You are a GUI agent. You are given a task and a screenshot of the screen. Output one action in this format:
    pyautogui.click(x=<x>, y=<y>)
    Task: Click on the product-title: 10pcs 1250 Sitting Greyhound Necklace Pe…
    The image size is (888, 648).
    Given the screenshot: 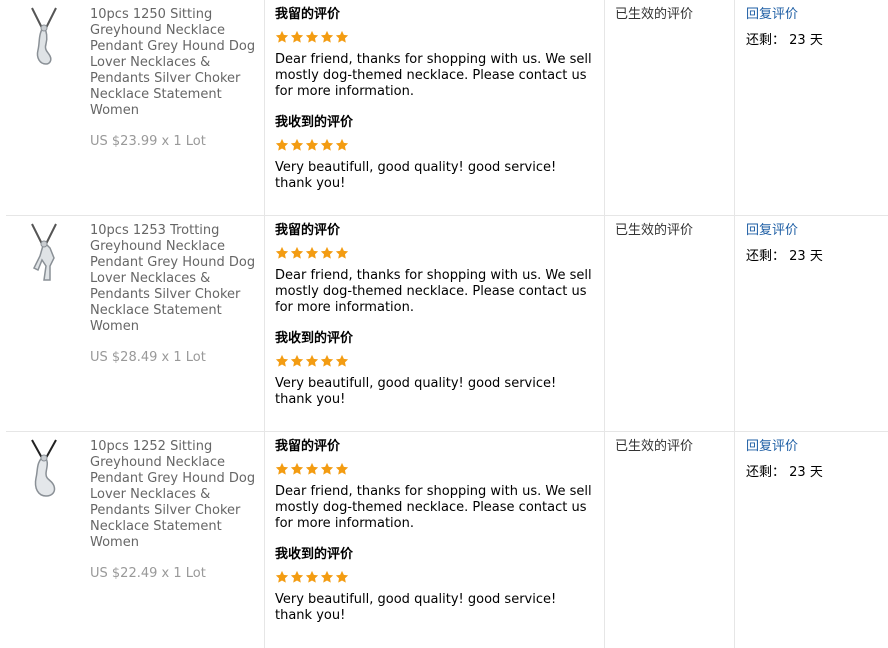 What is the action you would take?
    pyautogui.click(x=176, y=63)
    